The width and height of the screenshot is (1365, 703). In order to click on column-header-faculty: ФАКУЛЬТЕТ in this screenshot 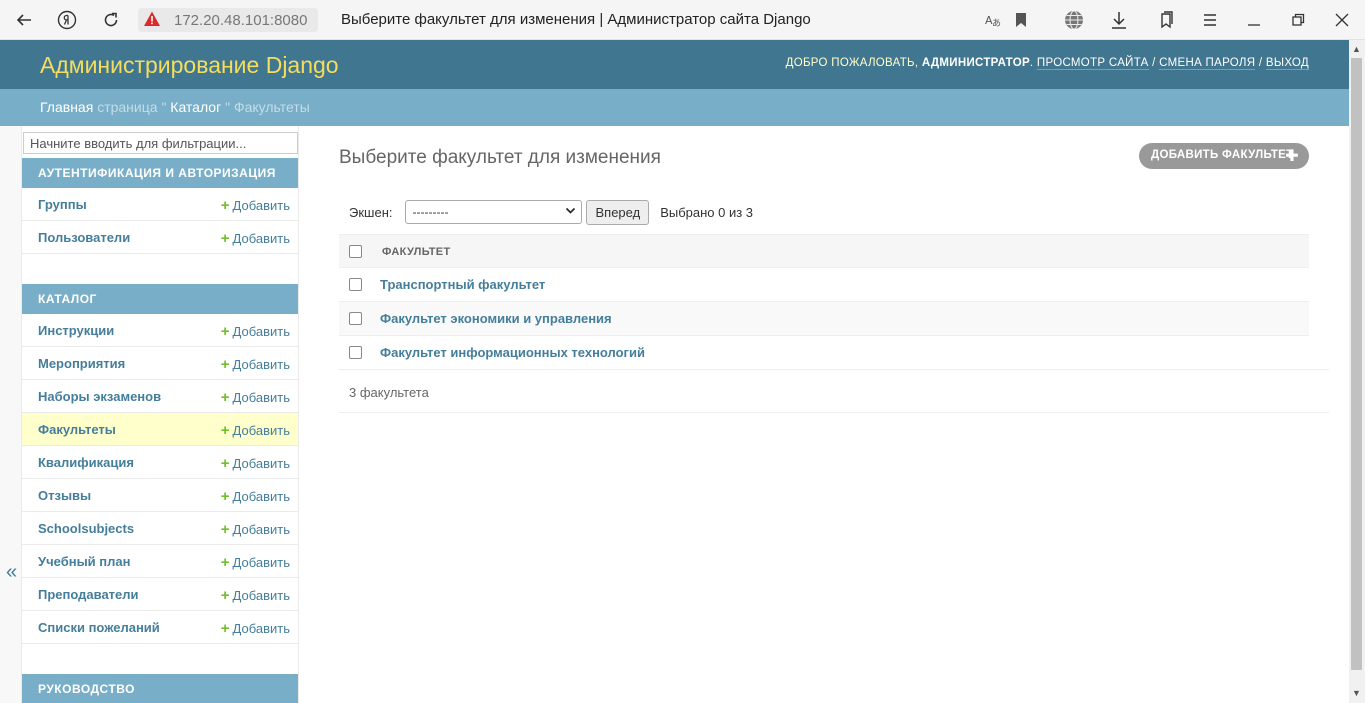, I will do `click(416, 252)`.